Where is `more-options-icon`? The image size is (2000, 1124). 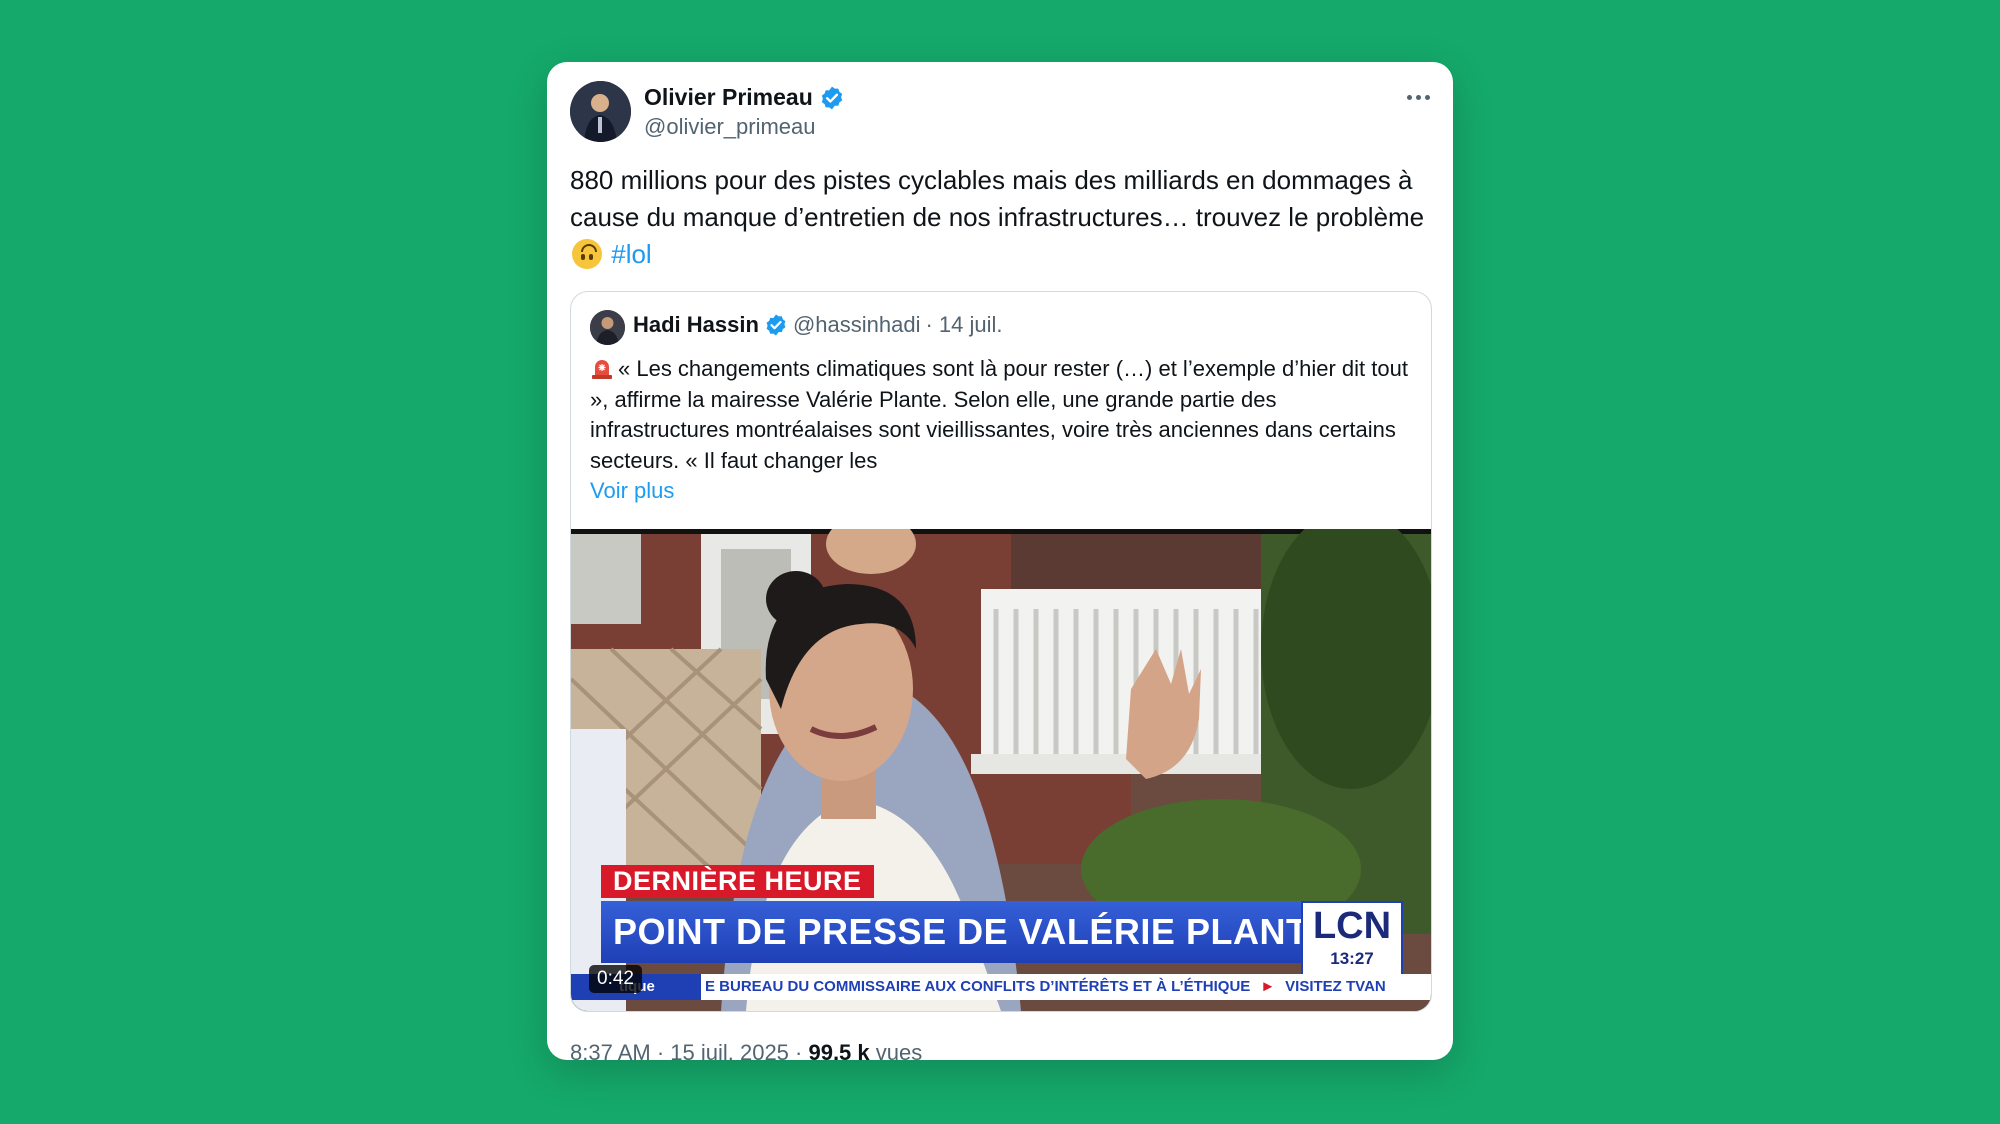
more-options-icon is located at coordinates (1418, 97).